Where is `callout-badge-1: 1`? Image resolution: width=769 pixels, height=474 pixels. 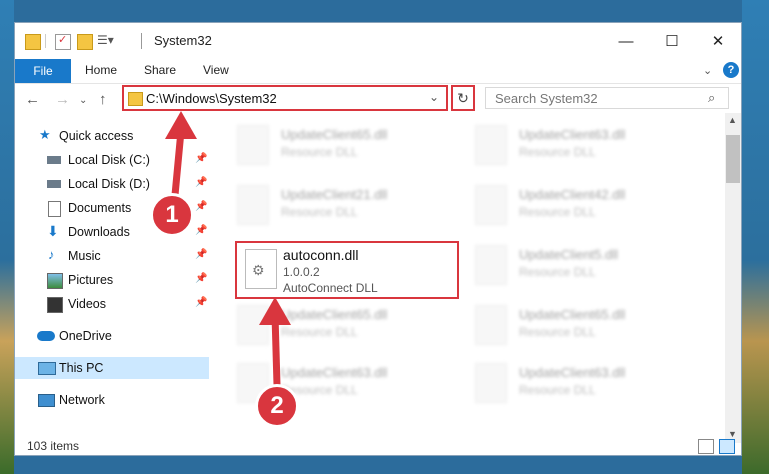
callout-badge-1: 1 is located at coordinates (172, 215).